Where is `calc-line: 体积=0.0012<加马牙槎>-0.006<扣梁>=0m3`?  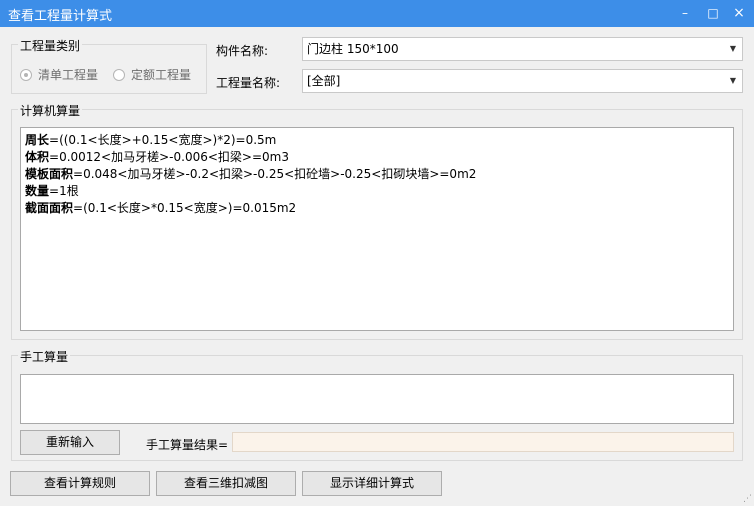 calc-line: 体积=0.0012<加马牙槎>-0.006<扣梁>=0m3 is located at coordinates (377, 157).